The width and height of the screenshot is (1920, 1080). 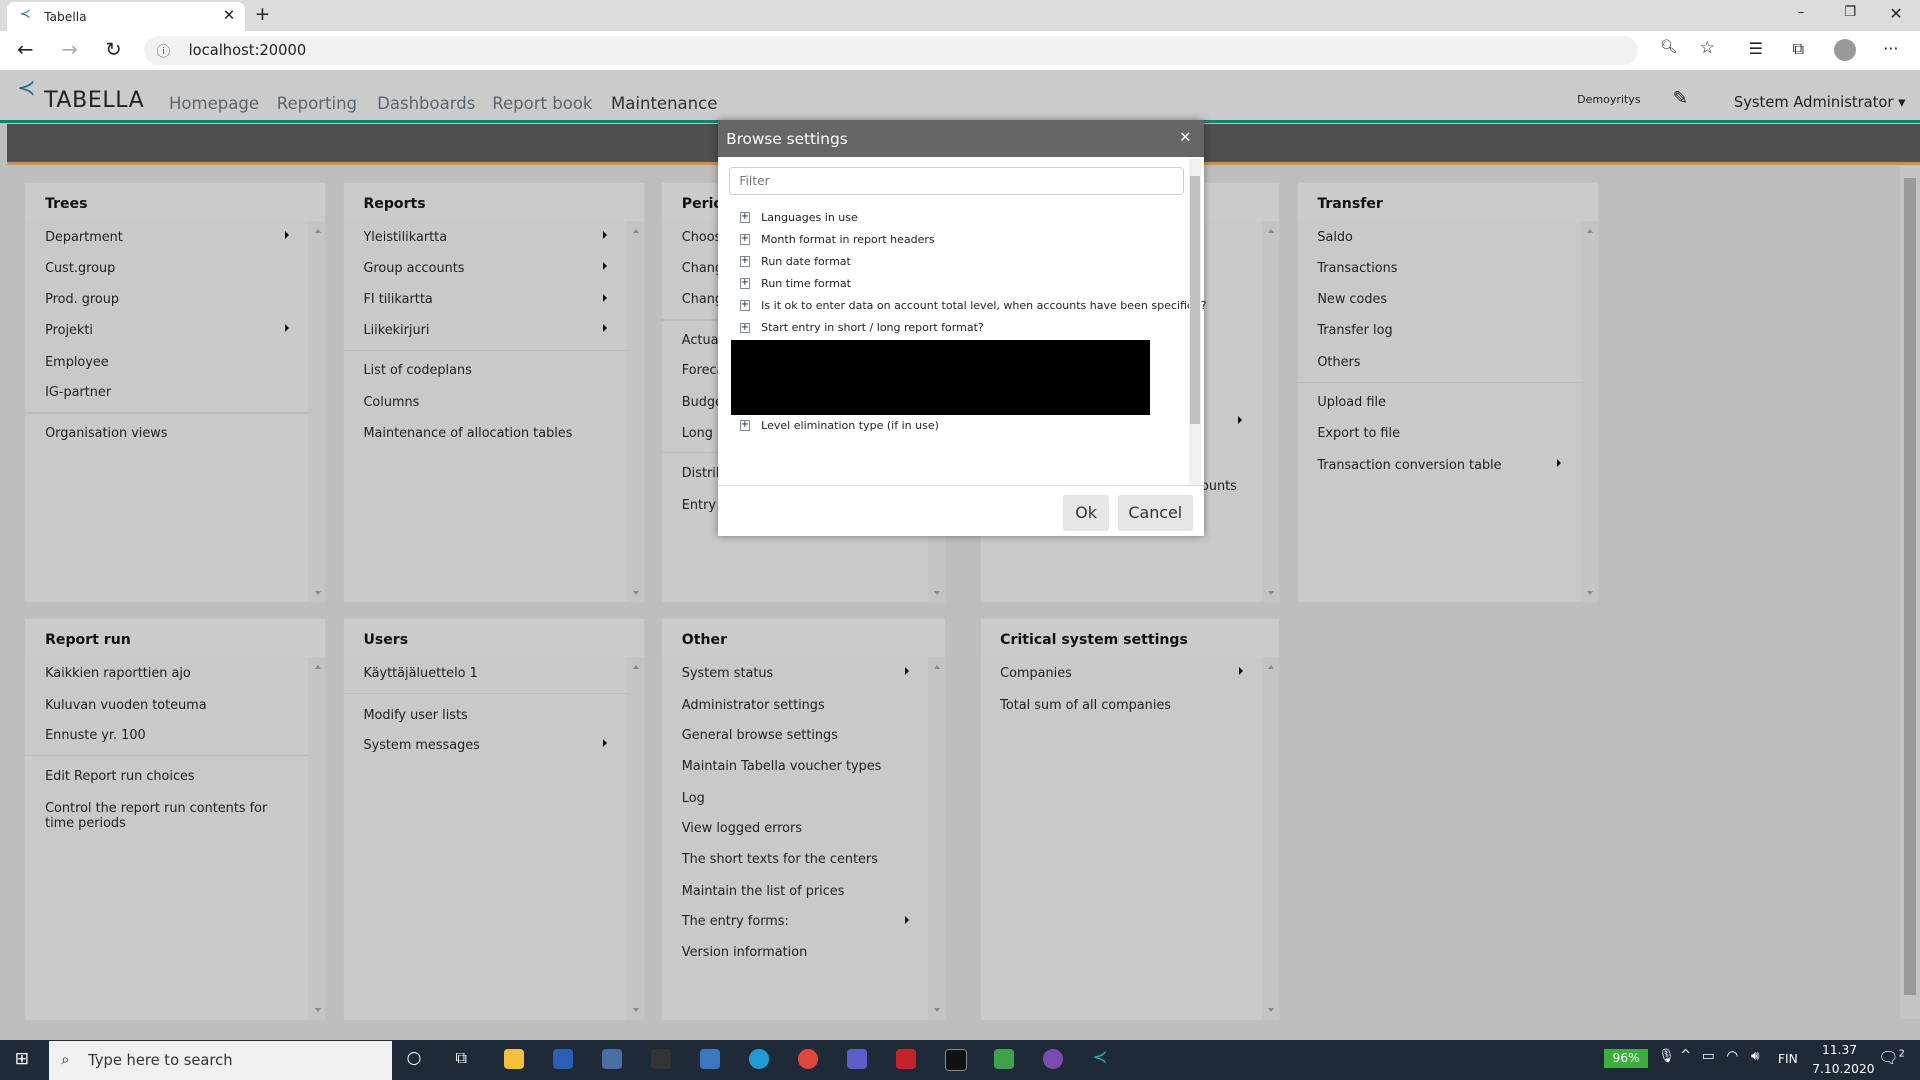 What do you see at coordinates (1668, 47) in the screenshot?
I see `zoom-icon: 🔍︎` at bounding box center [1668, 47].